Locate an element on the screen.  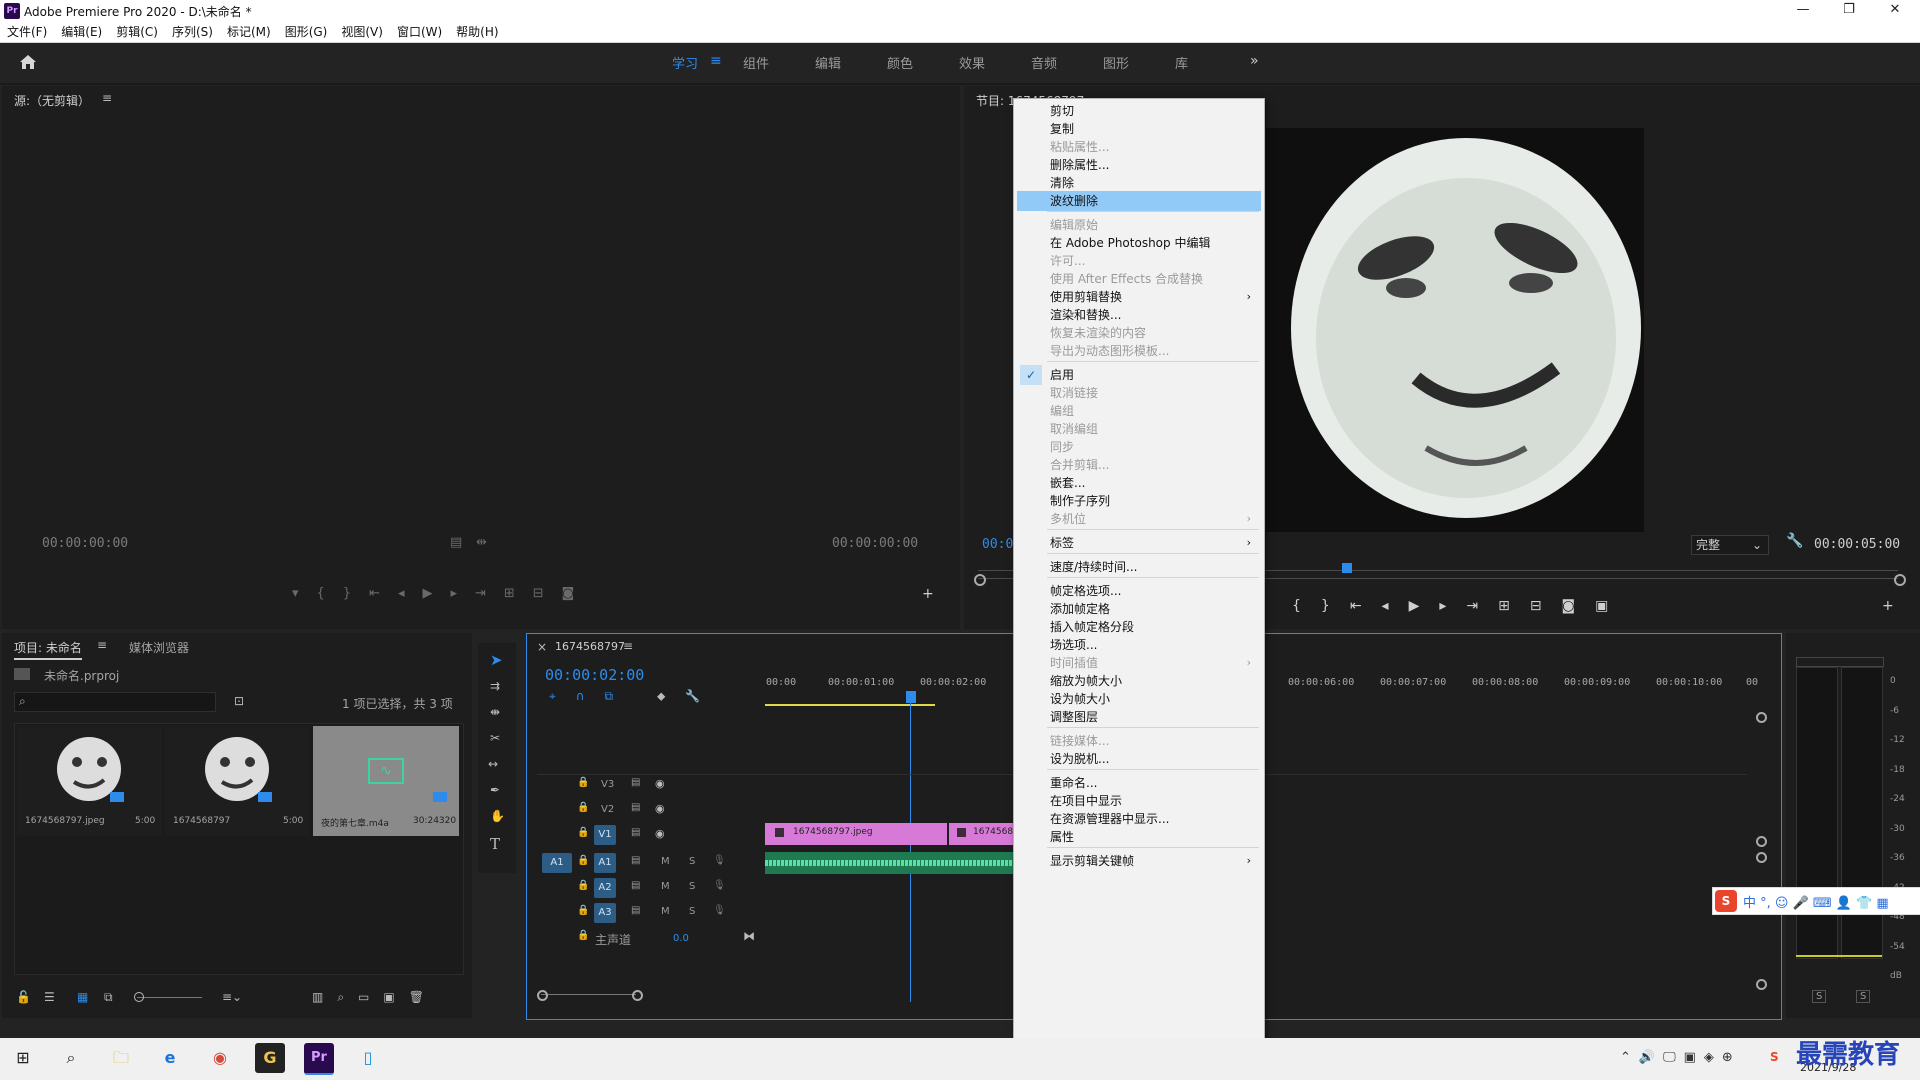
sequence-tab: 1674568797 is located at coordinates (590, 646).